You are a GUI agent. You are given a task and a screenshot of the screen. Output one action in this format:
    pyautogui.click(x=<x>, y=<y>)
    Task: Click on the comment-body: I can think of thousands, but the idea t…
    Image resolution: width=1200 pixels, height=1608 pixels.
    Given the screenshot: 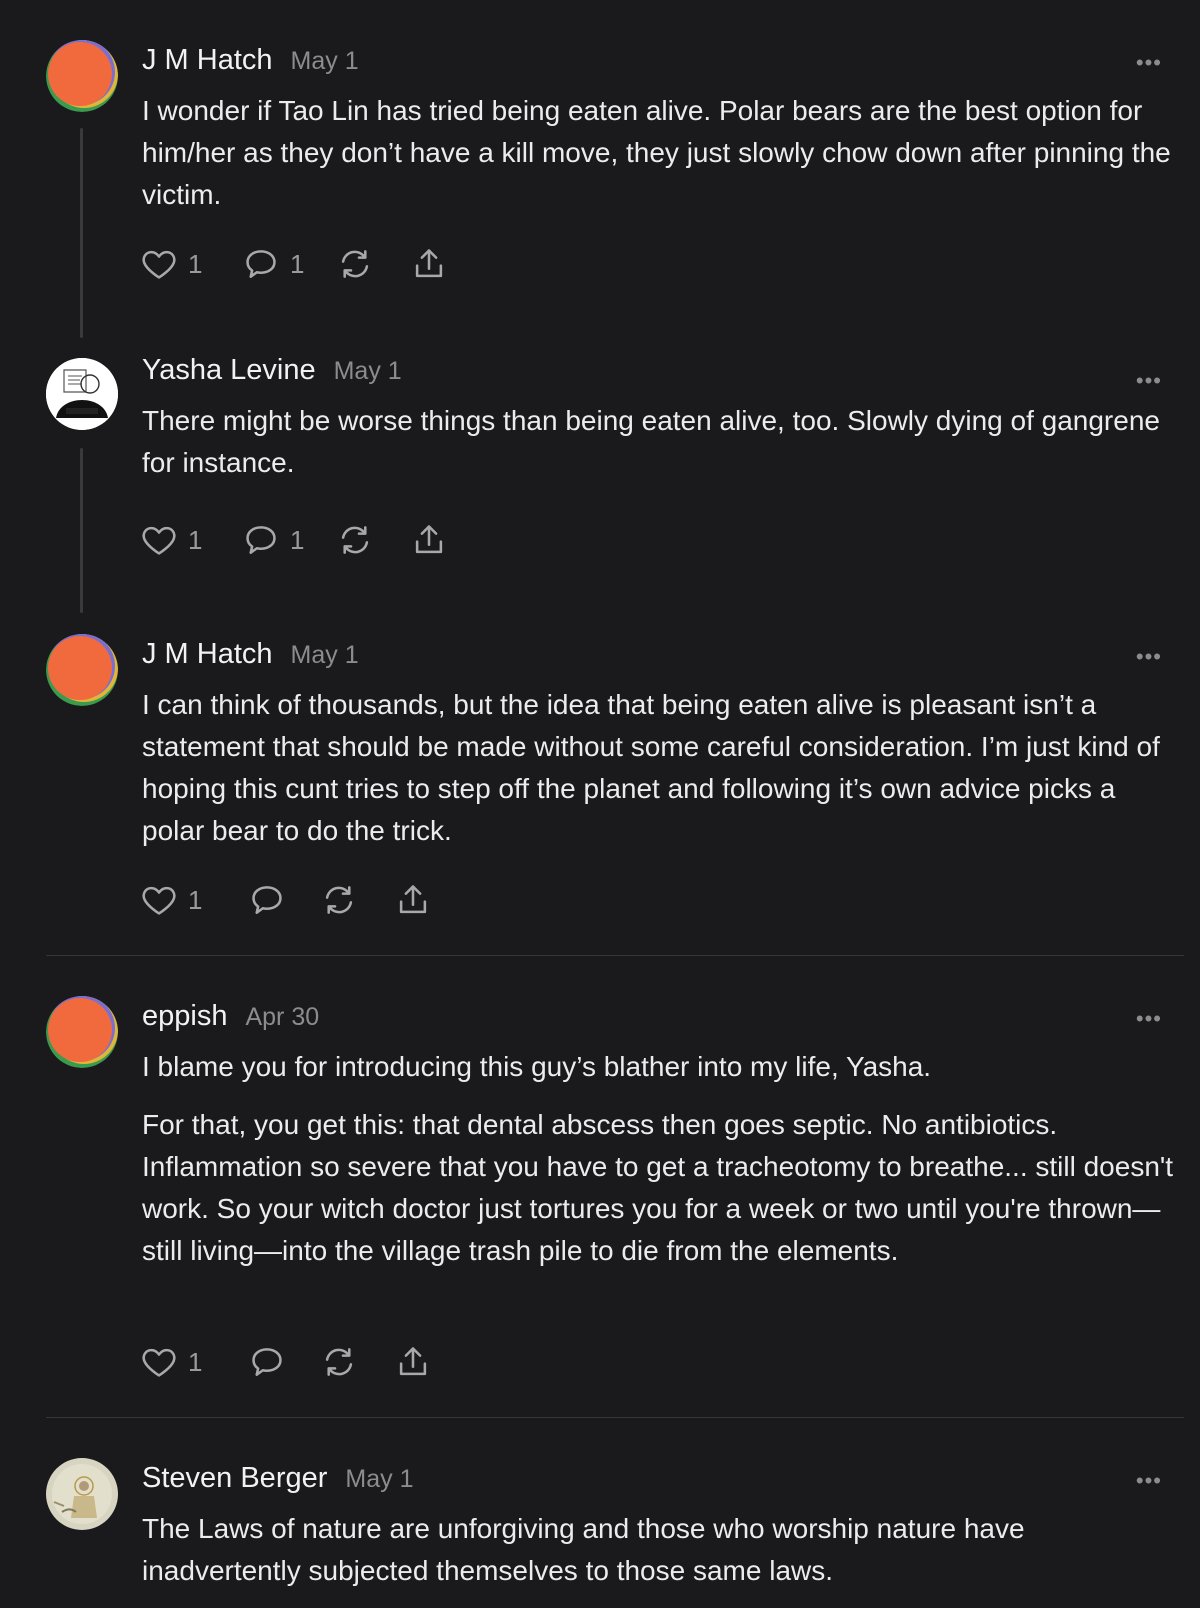 What is the action you would take?
    pyautogui.click(x=662, y=768)
    